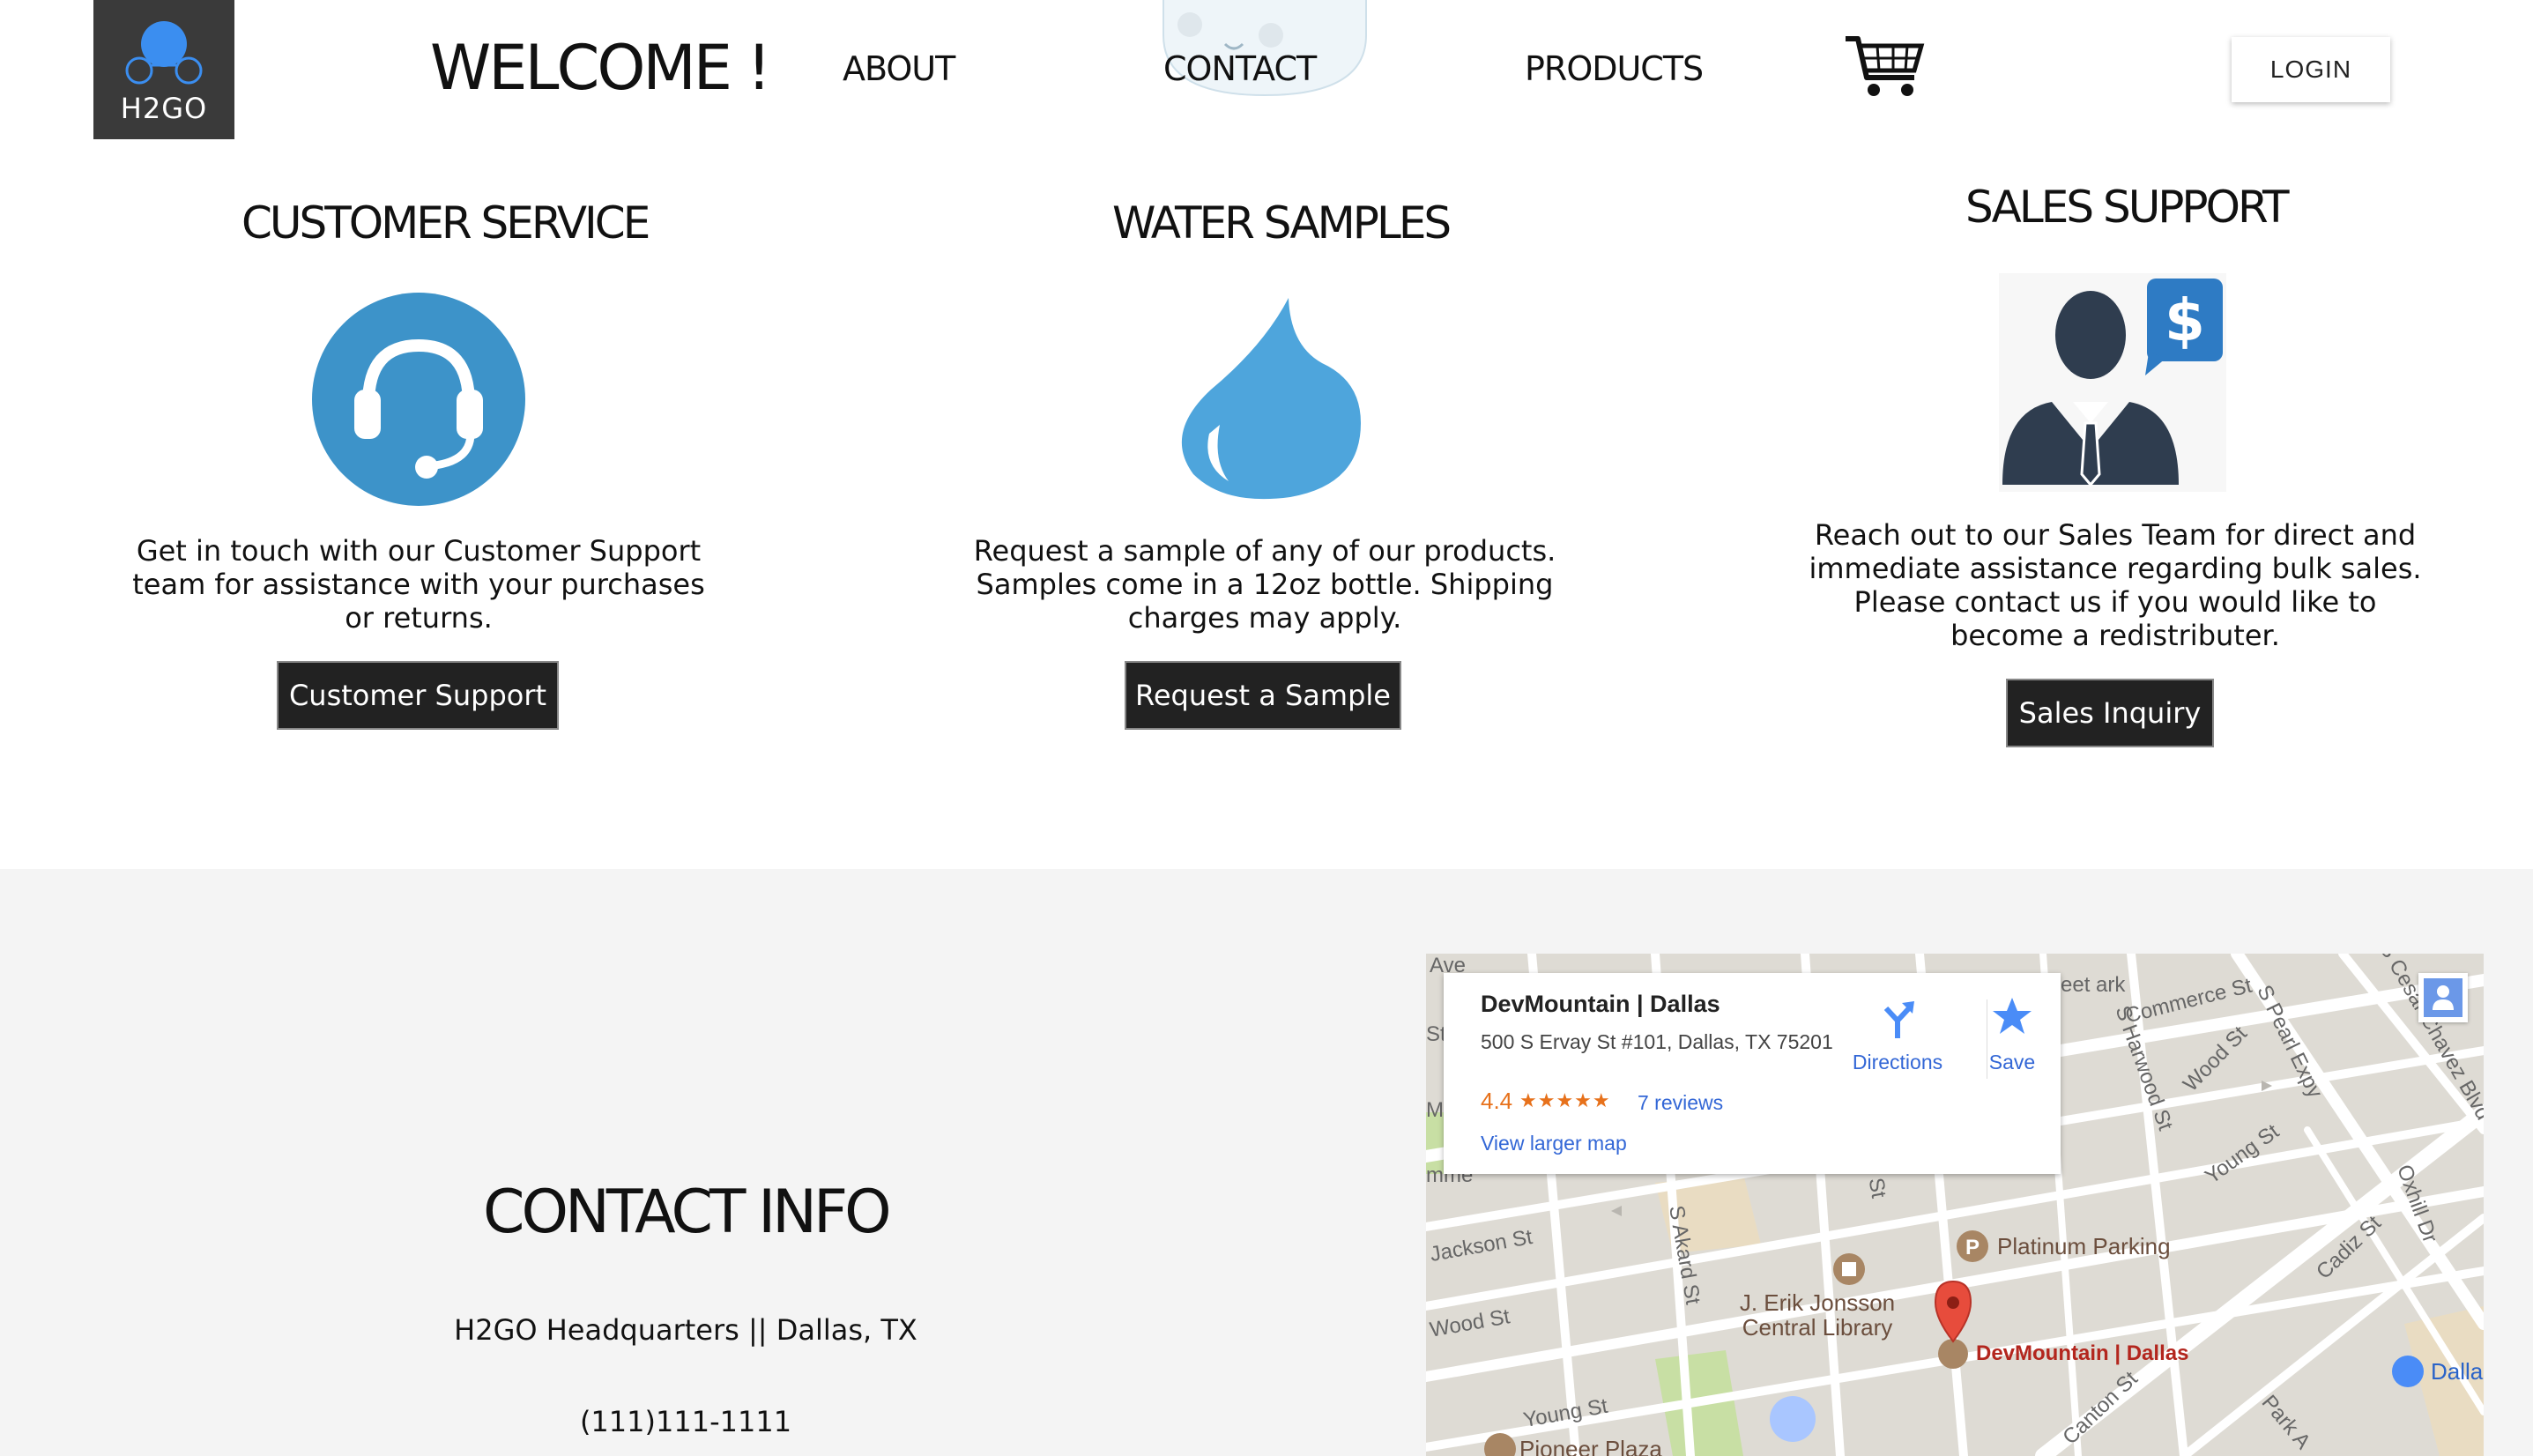  I want to click on contact-info-title: CONTACT INFO, so click(687, 1212).